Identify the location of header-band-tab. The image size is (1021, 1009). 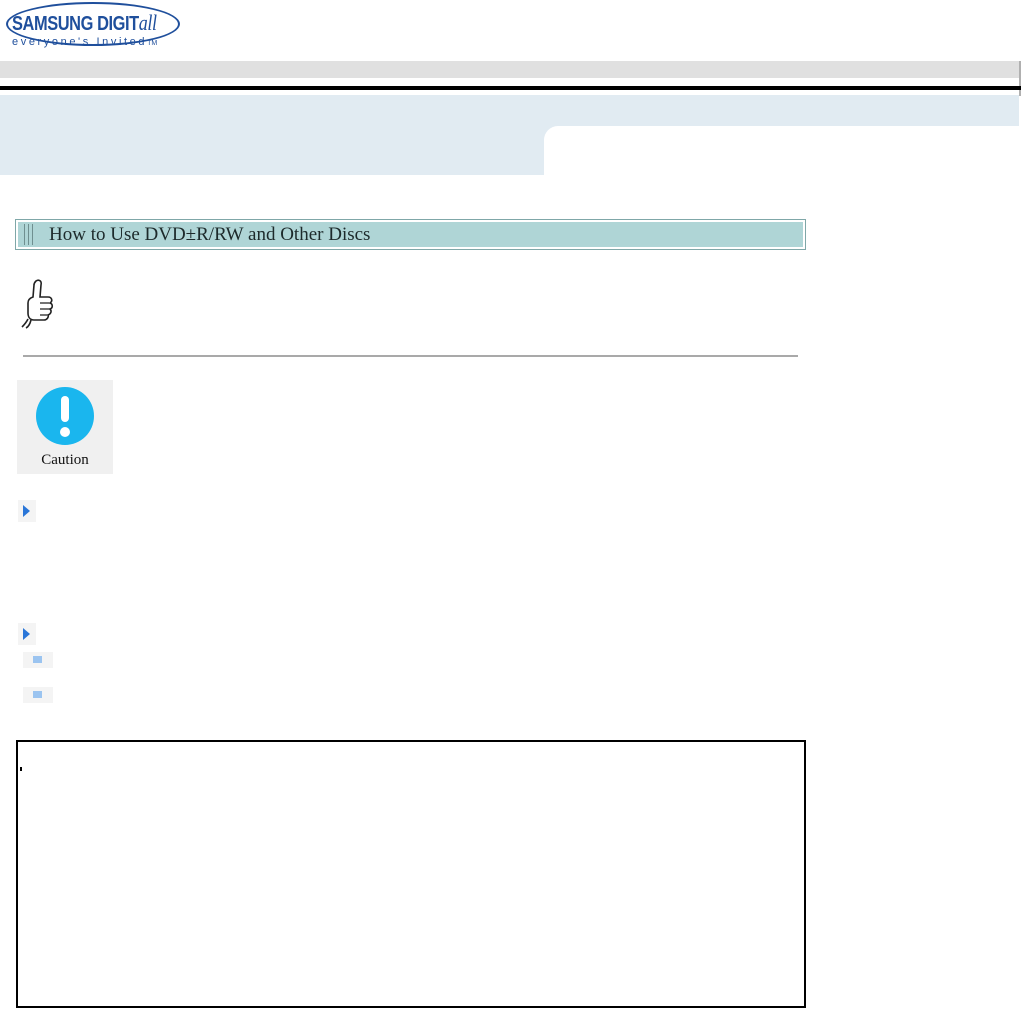
(781, 152).